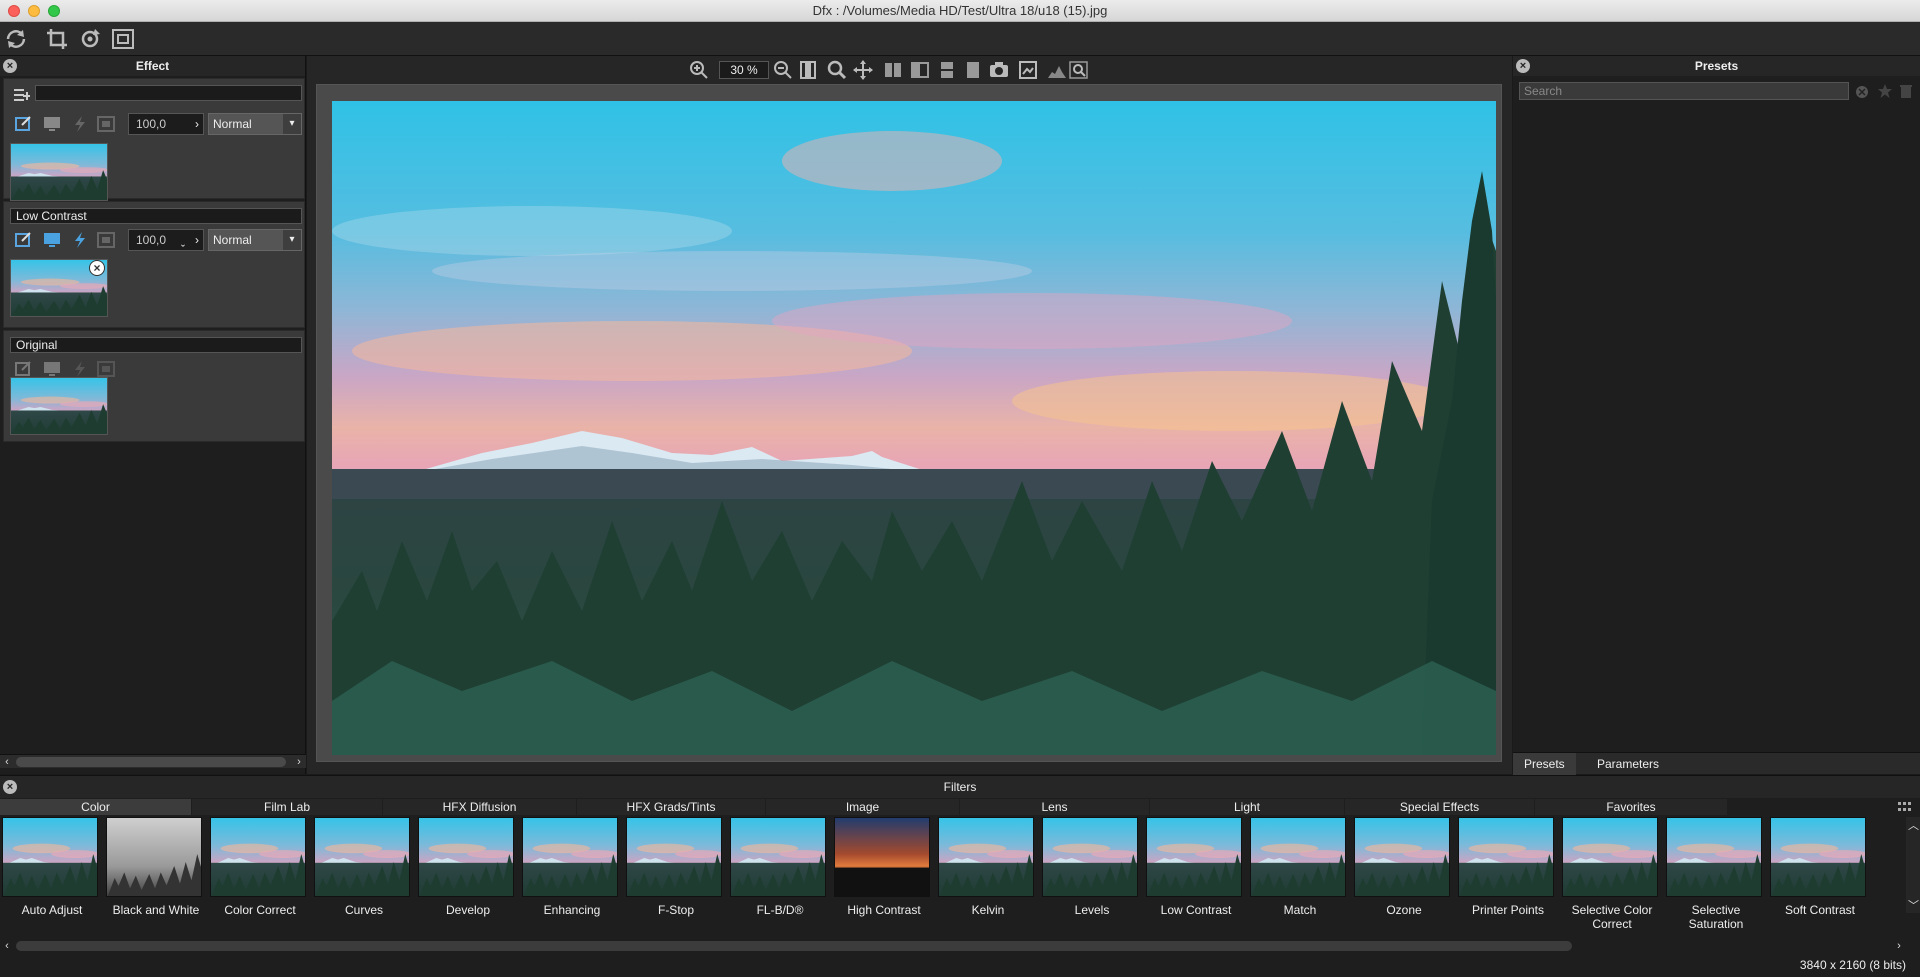  Describe the element at coordinates (1079, 70) in the screenshot. I see `loupe-icon` at that location.